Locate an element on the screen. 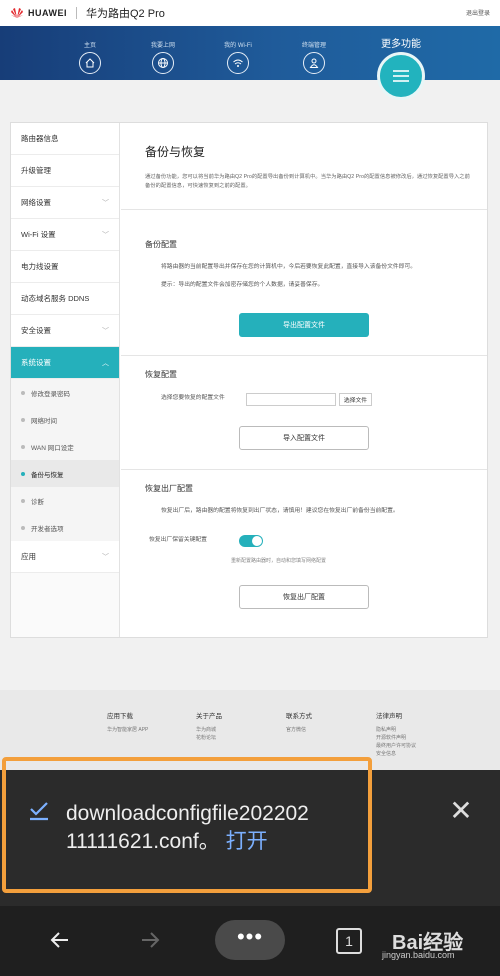  footer-col-contact: 联系方式 官方微信 is located at coordinates (299, 722).